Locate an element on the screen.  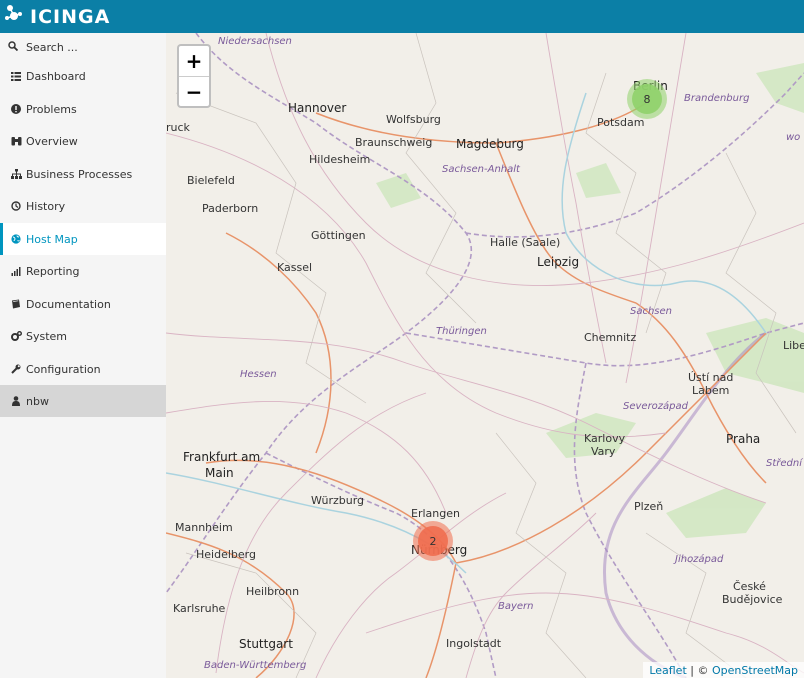
city-label: Heilbronn is located at coordinates (273, 591).